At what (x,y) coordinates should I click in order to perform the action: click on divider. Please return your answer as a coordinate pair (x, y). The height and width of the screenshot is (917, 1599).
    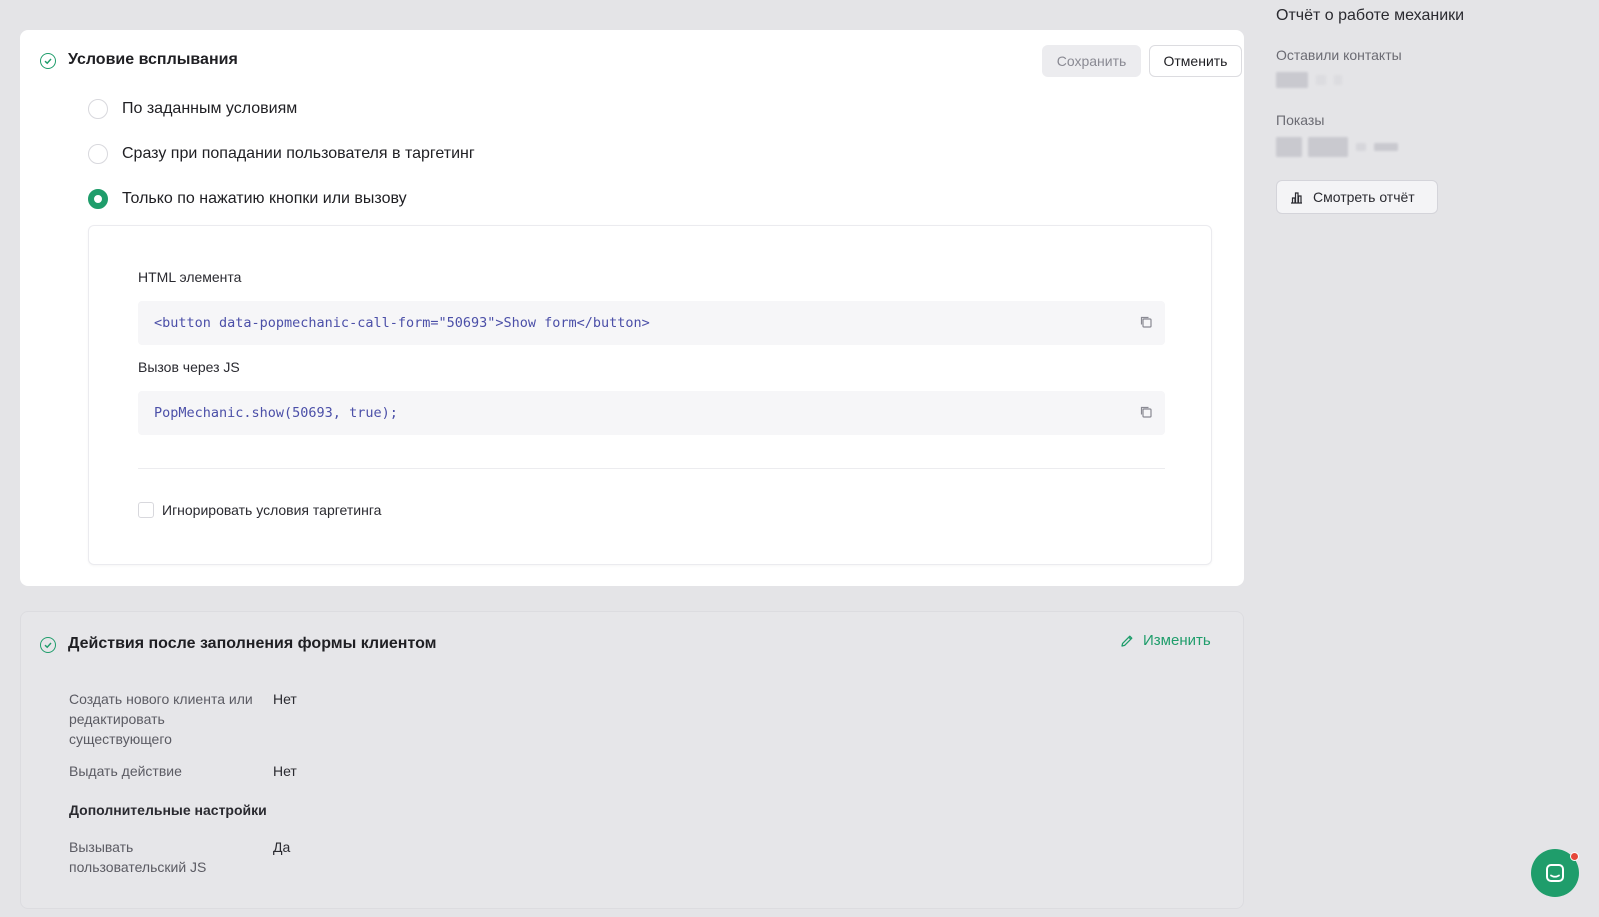
    Looking at the image, I should click on (651, 468).